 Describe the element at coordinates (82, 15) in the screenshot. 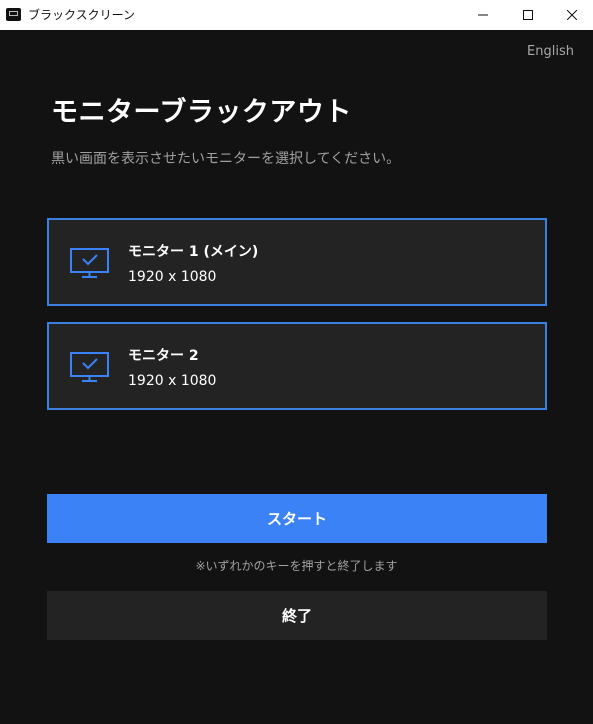

I see `window-title: ブラックスクリーン` at that location.